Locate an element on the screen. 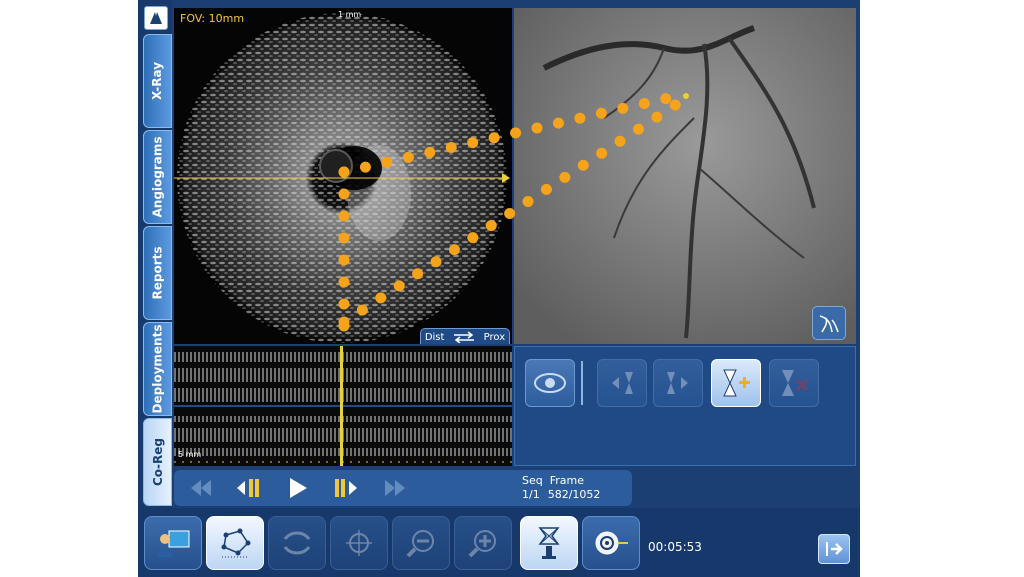  frame-value: 582/1052 is located at coordinates (574, 494).